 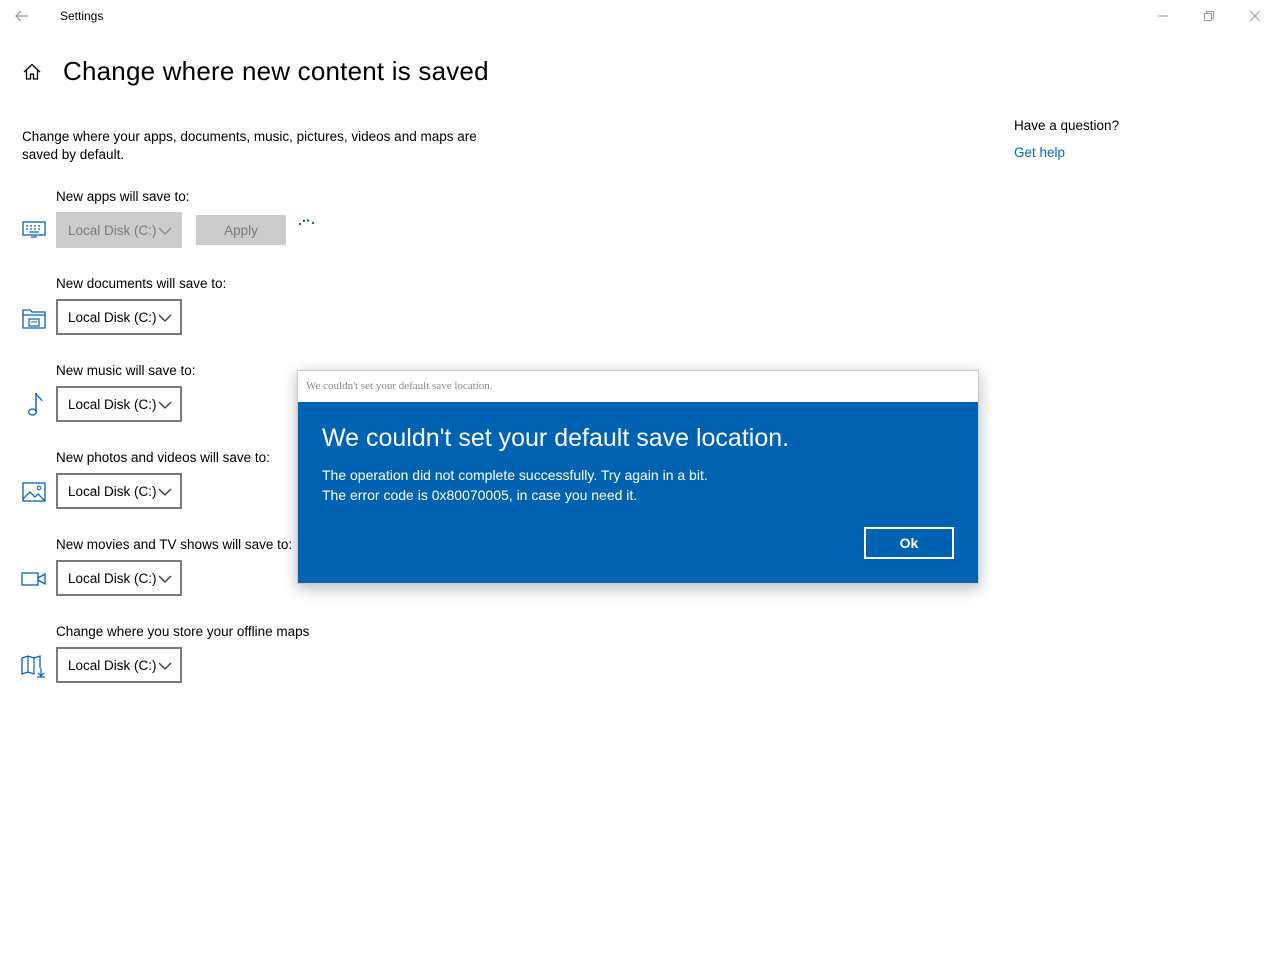 What do you see at coordinates (82, 16) in the screenshot?
I see `app-title: Settings` at bounding box center [82, 16].